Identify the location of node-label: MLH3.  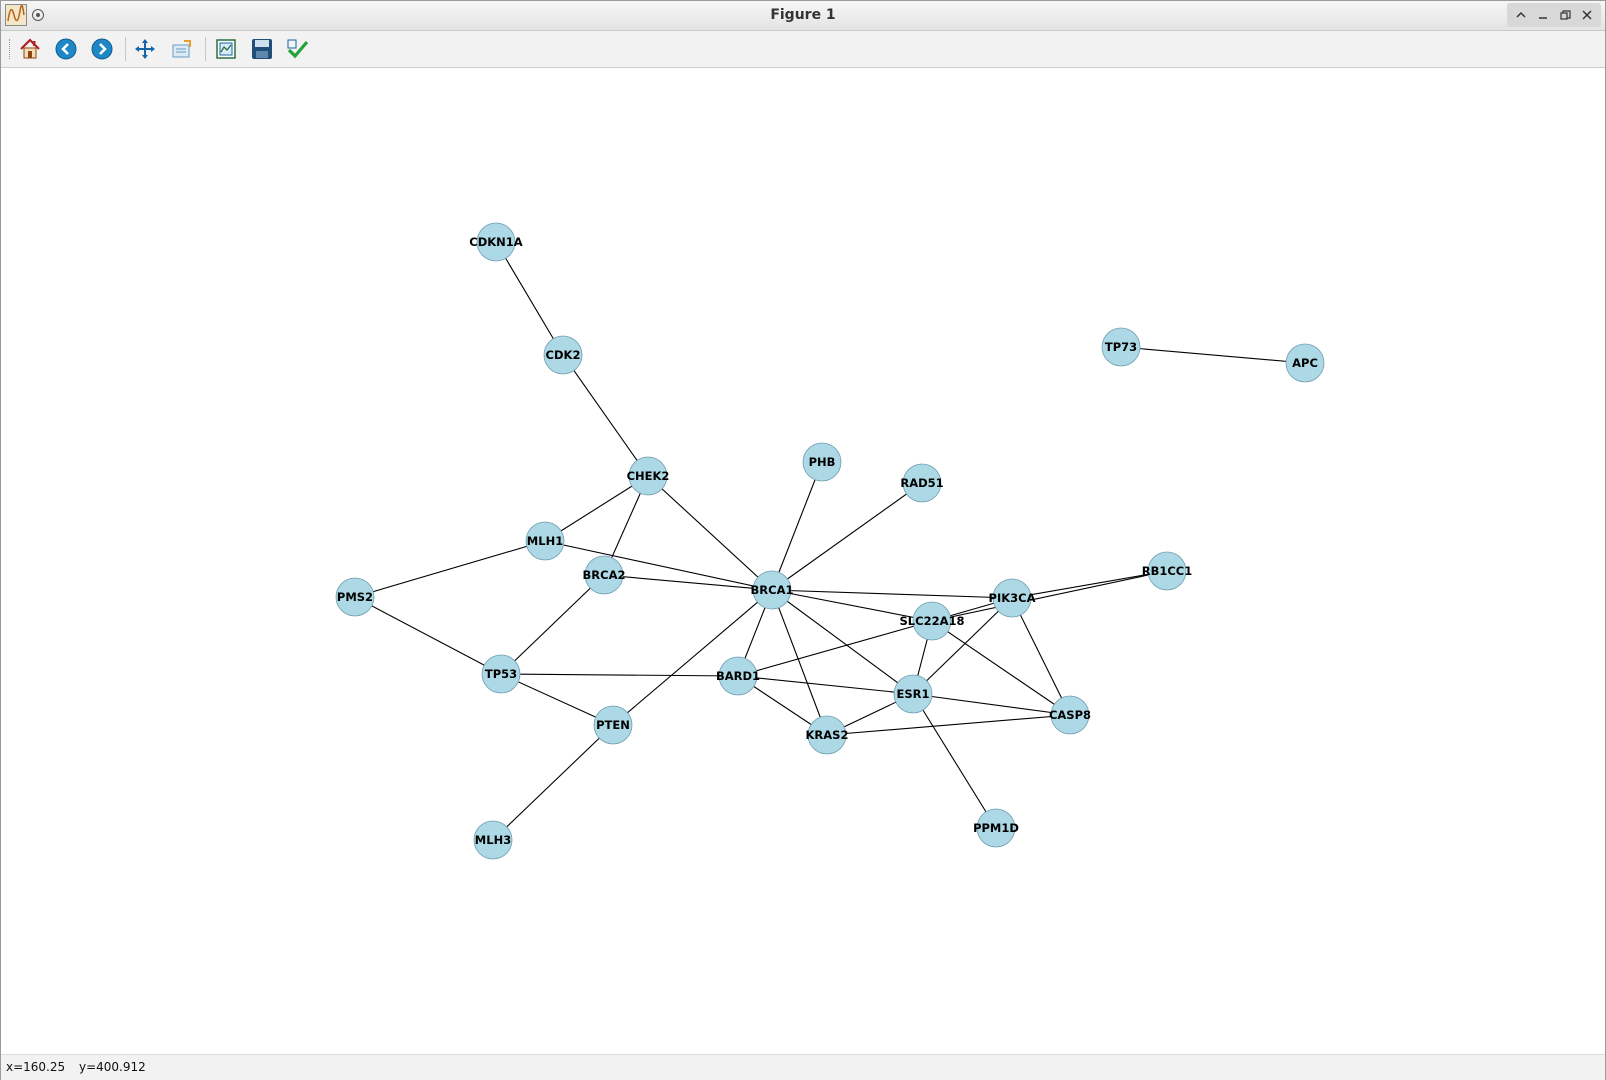
(493, 840).